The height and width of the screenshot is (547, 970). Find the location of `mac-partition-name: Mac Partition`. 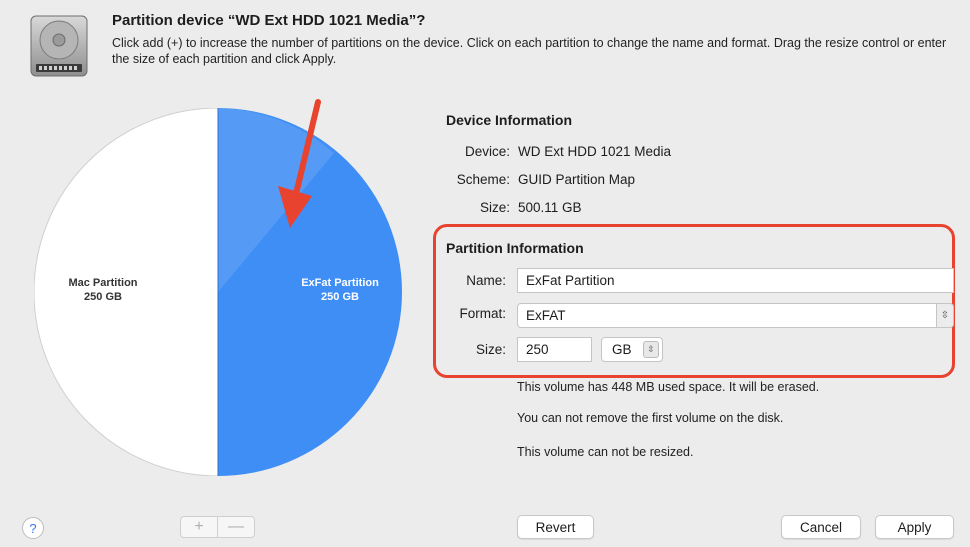

mac-partition-name: Mac Partition is located at coordinates (103, 283).